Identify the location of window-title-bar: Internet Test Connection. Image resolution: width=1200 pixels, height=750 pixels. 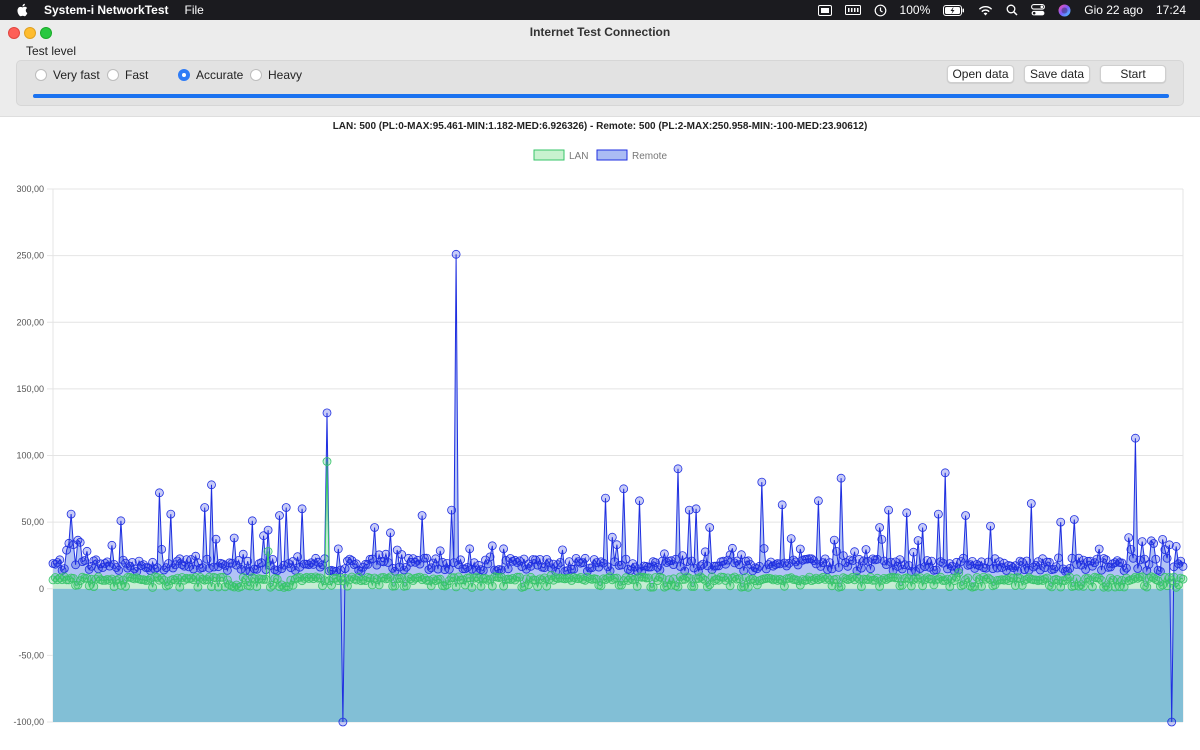
(600, 32).